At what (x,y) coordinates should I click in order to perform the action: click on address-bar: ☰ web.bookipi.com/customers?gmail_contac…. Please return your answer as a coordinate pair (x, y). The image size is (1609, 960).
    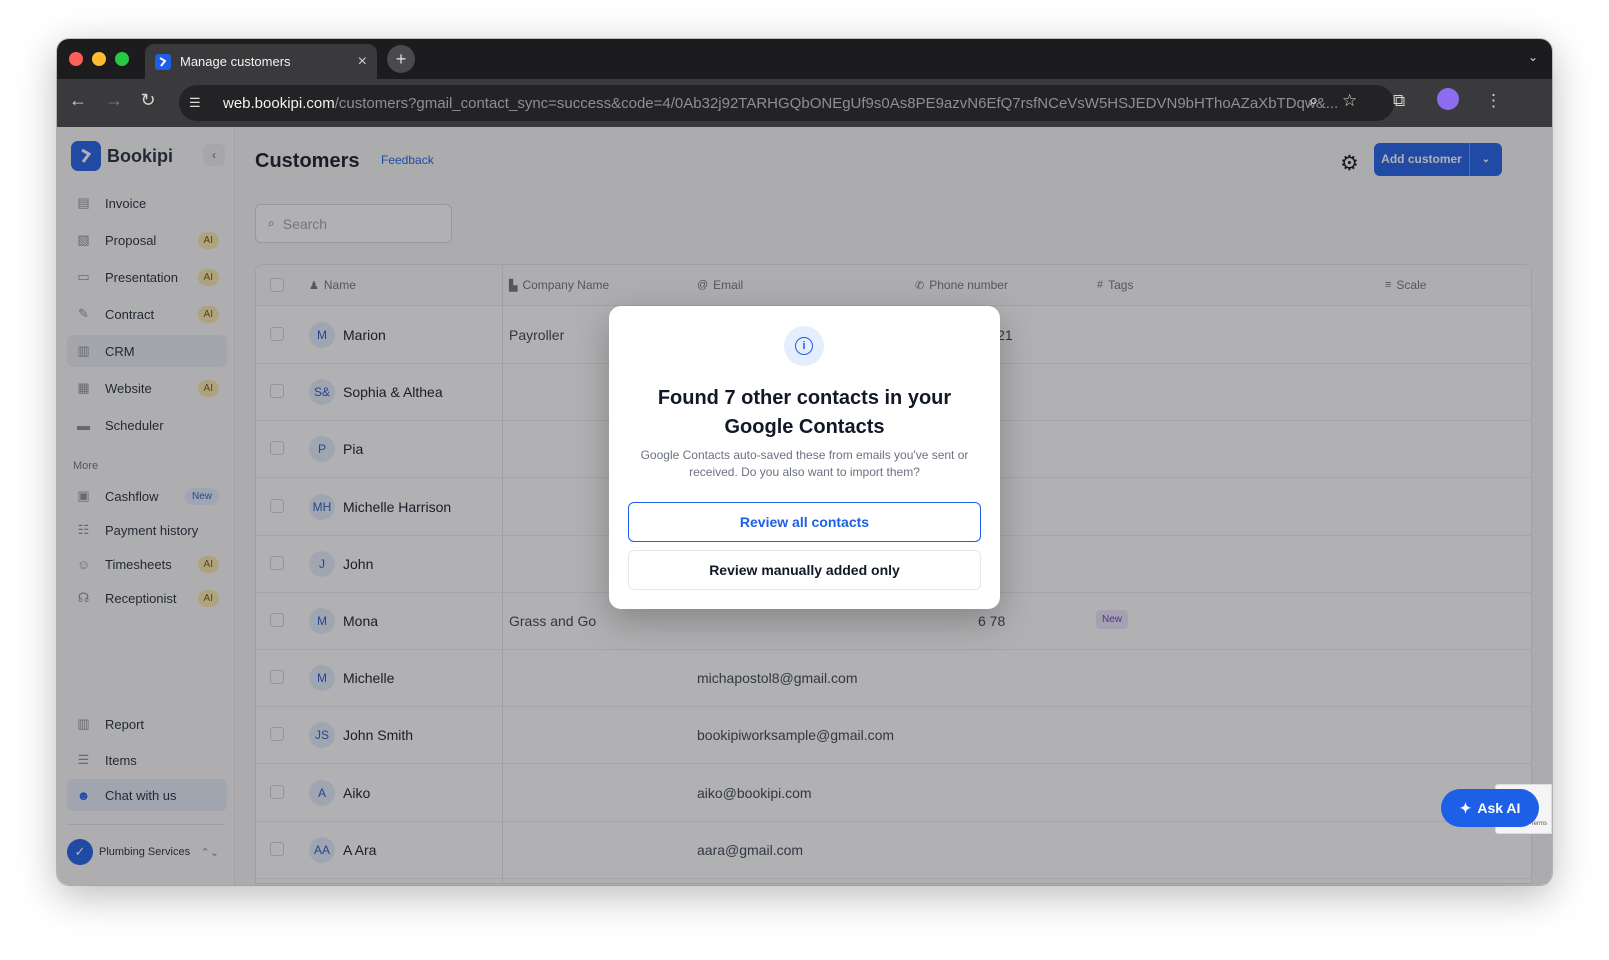
    Looking at the image, I should click on (786, 103).